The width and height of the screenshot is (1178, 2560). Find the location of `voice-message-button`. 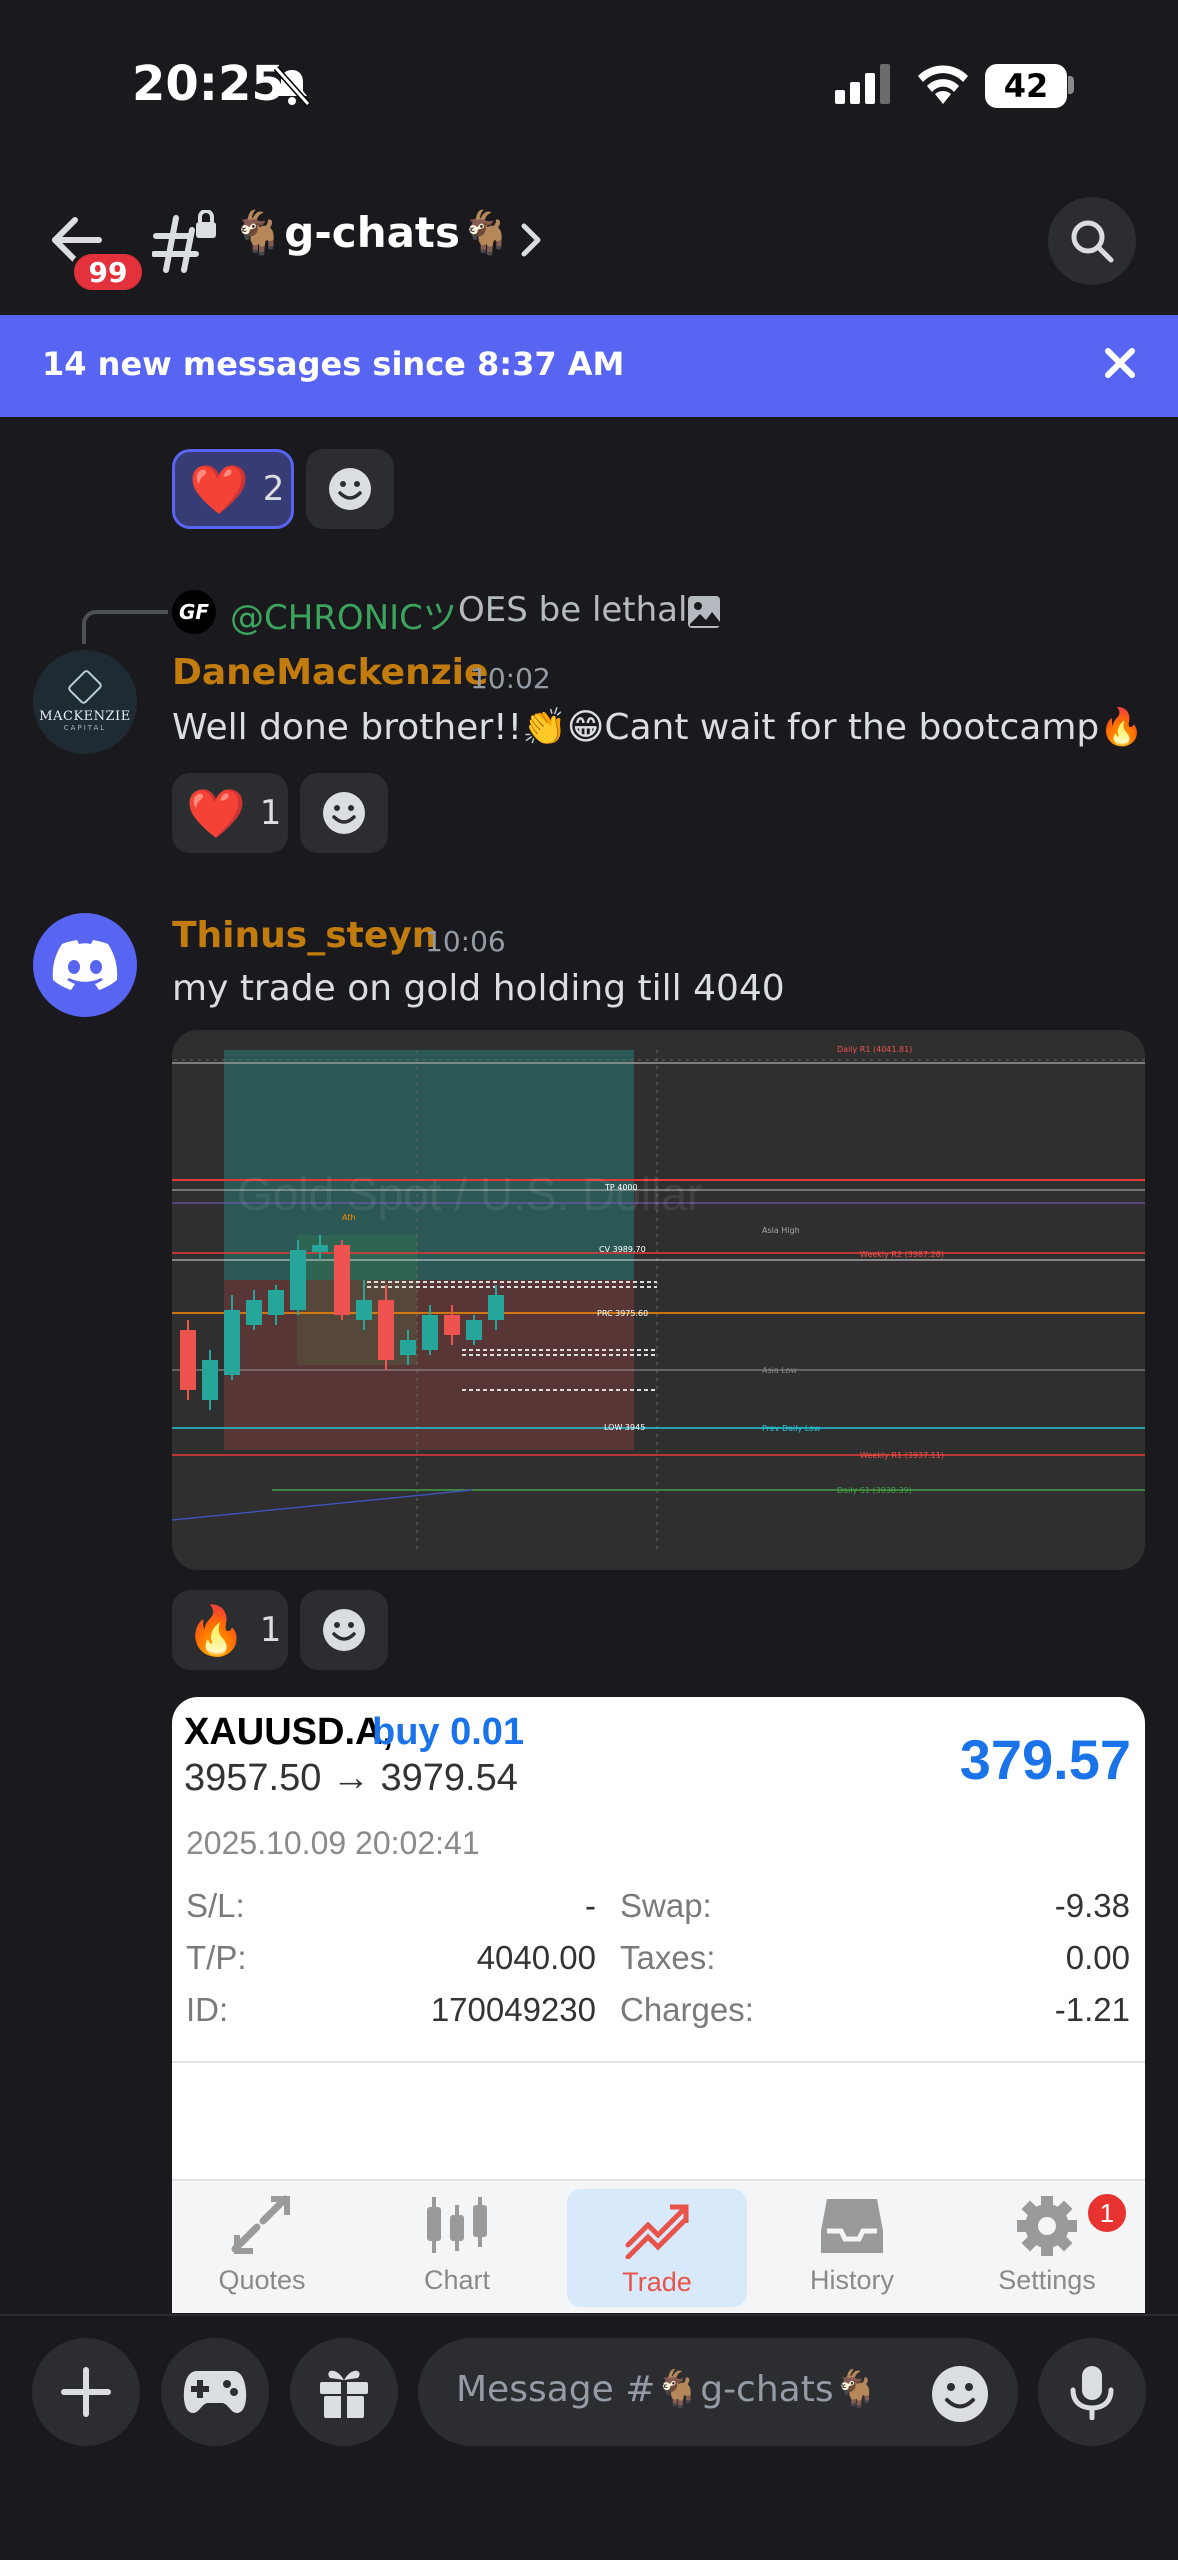

voice-message-button is located at coordinates (1092, 2392).